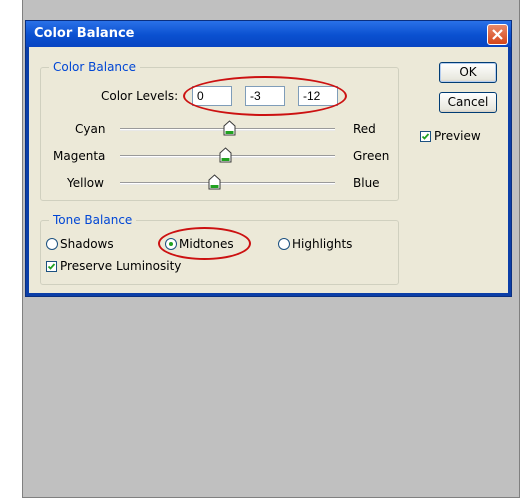  What do you see at coordinates (84, 33) in the screenshot?
I see `dialog-title: Color Balance` at bounding box center [84, 33].